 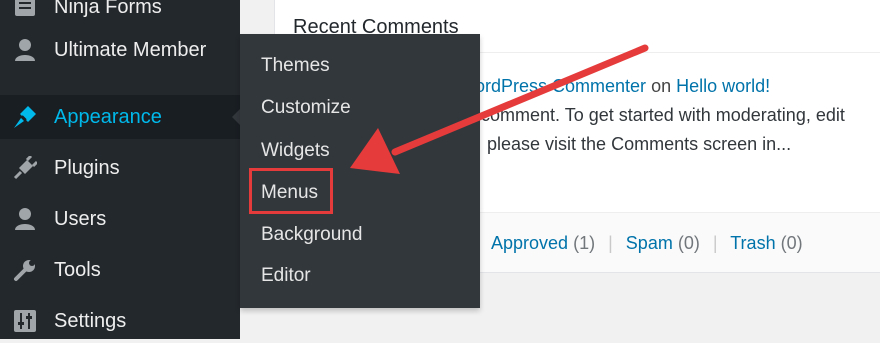 I want to click on approved-link: Approved, so click(x=529, y=243).